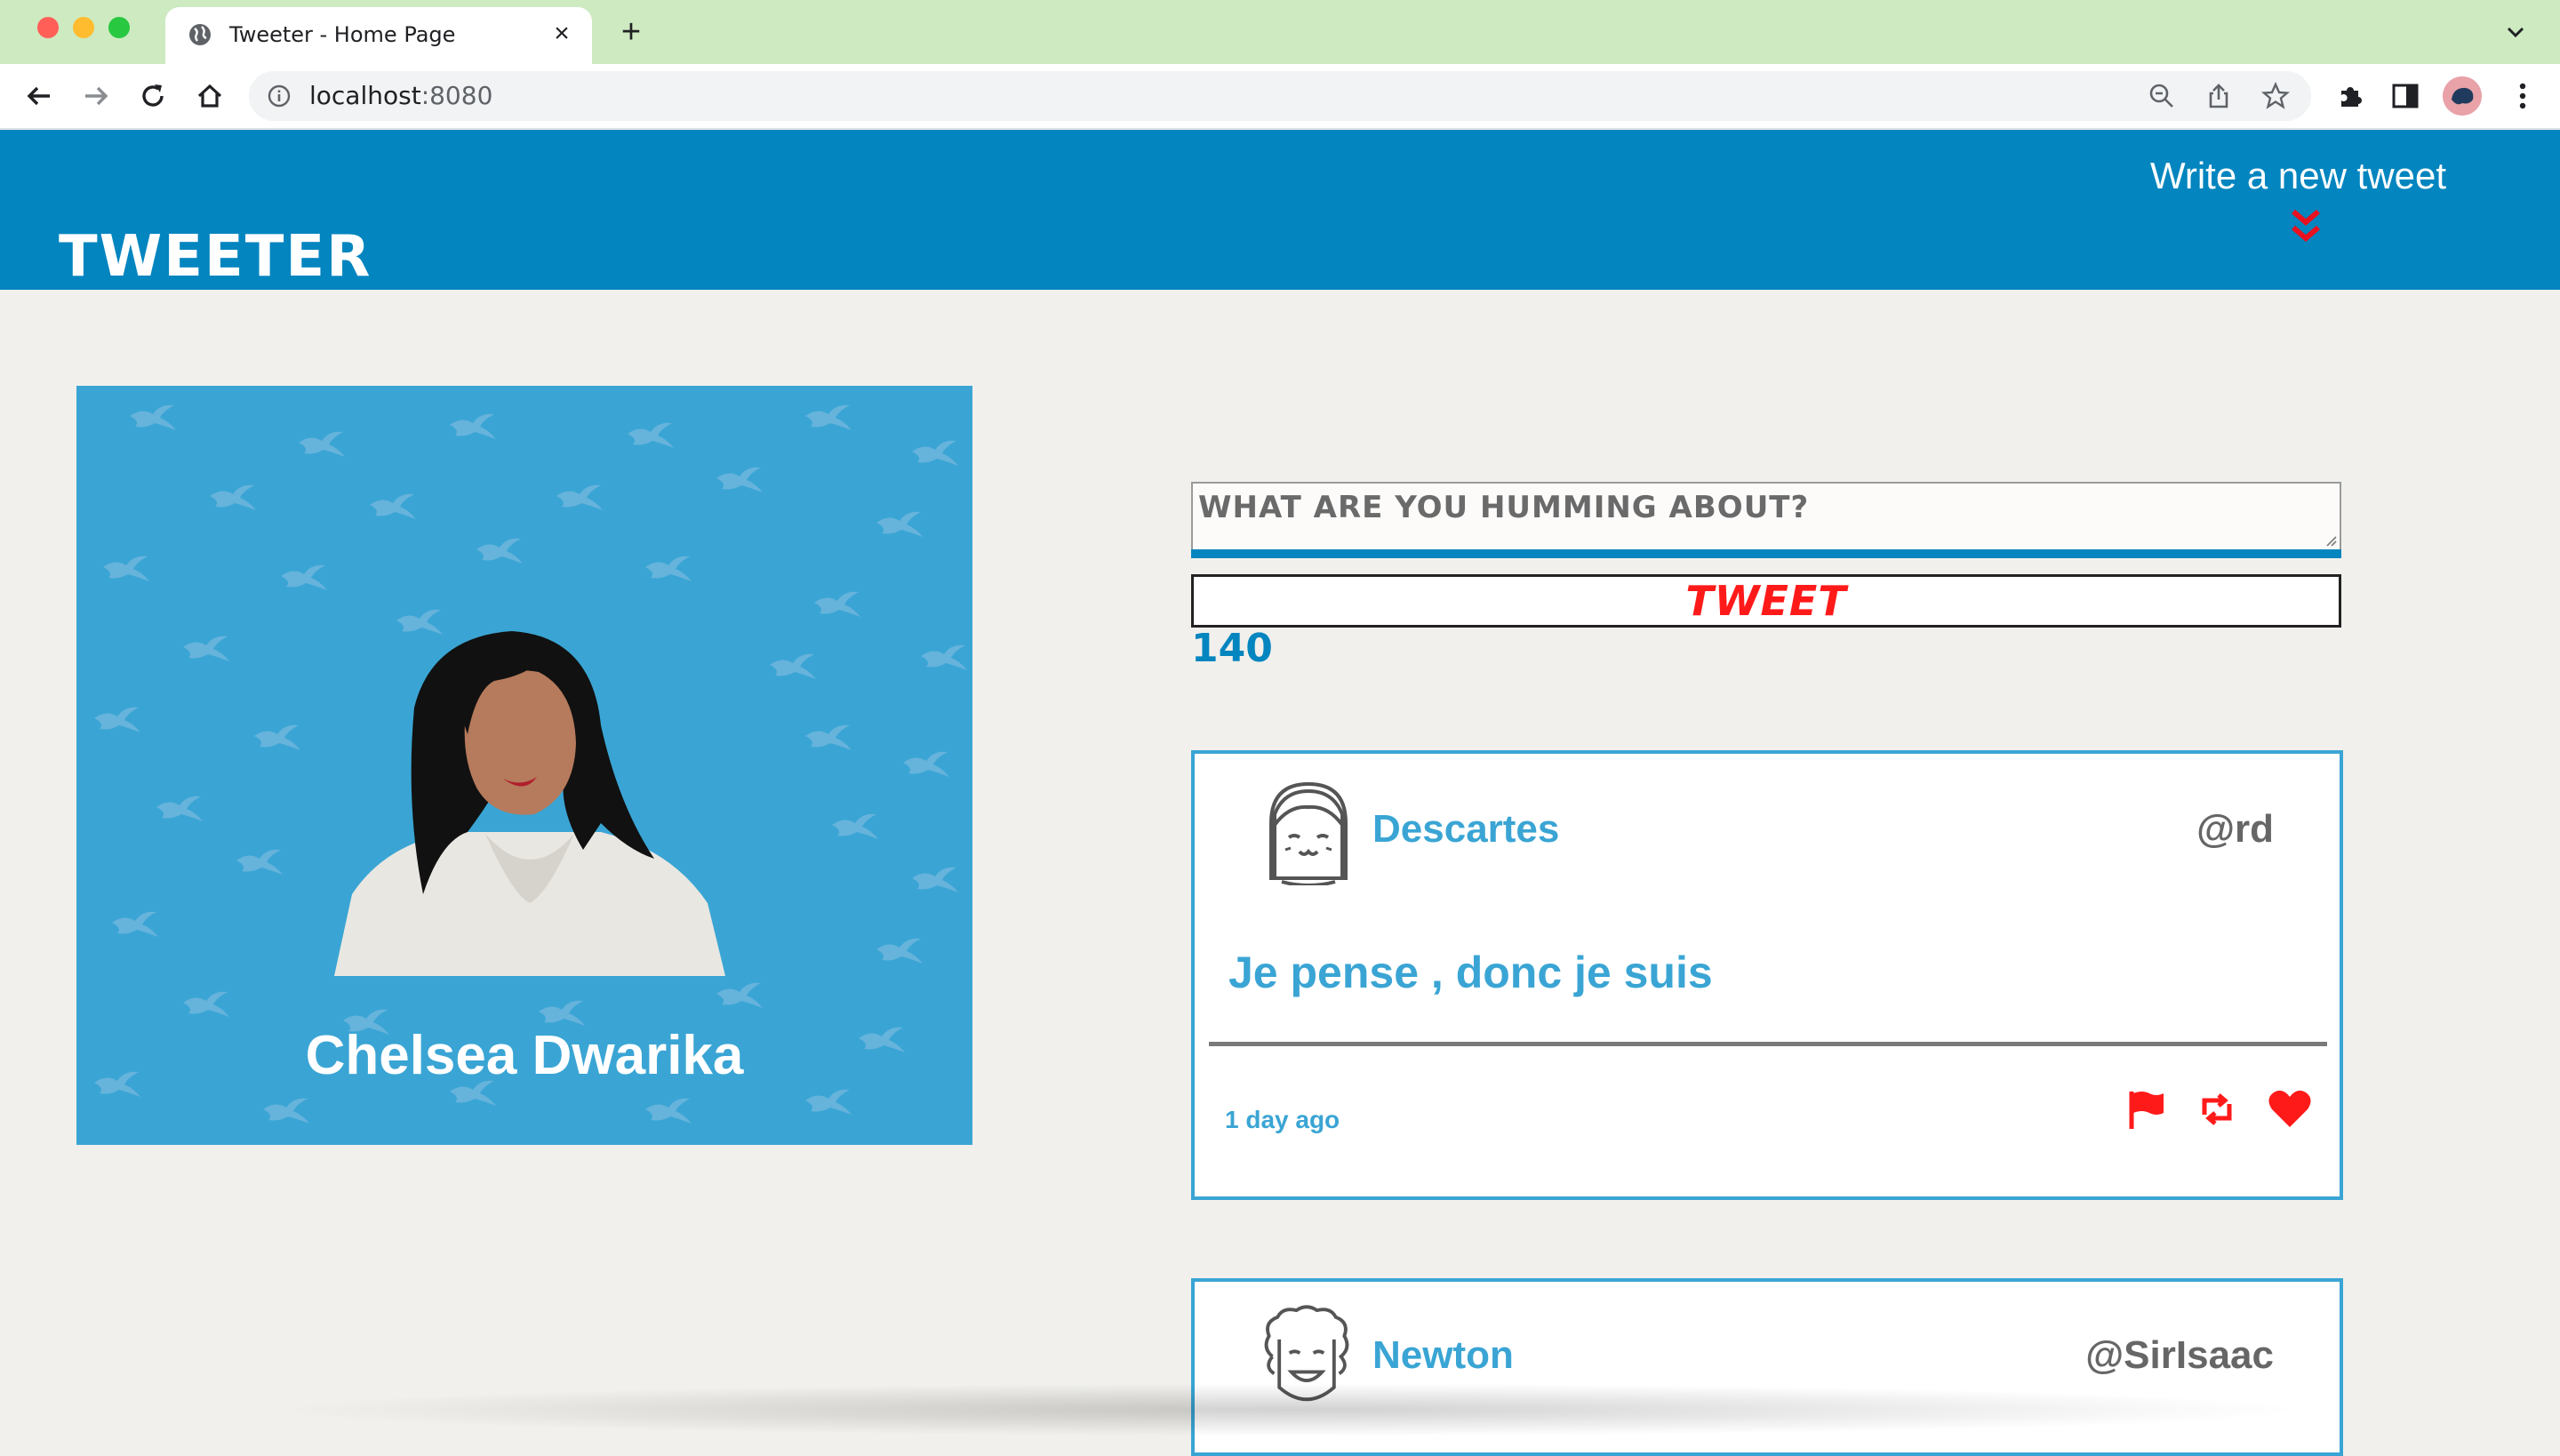 The width and height of the screenshot is (2560, 1456). I want to click on tweet-author: Newton, so click(1443, 1356).